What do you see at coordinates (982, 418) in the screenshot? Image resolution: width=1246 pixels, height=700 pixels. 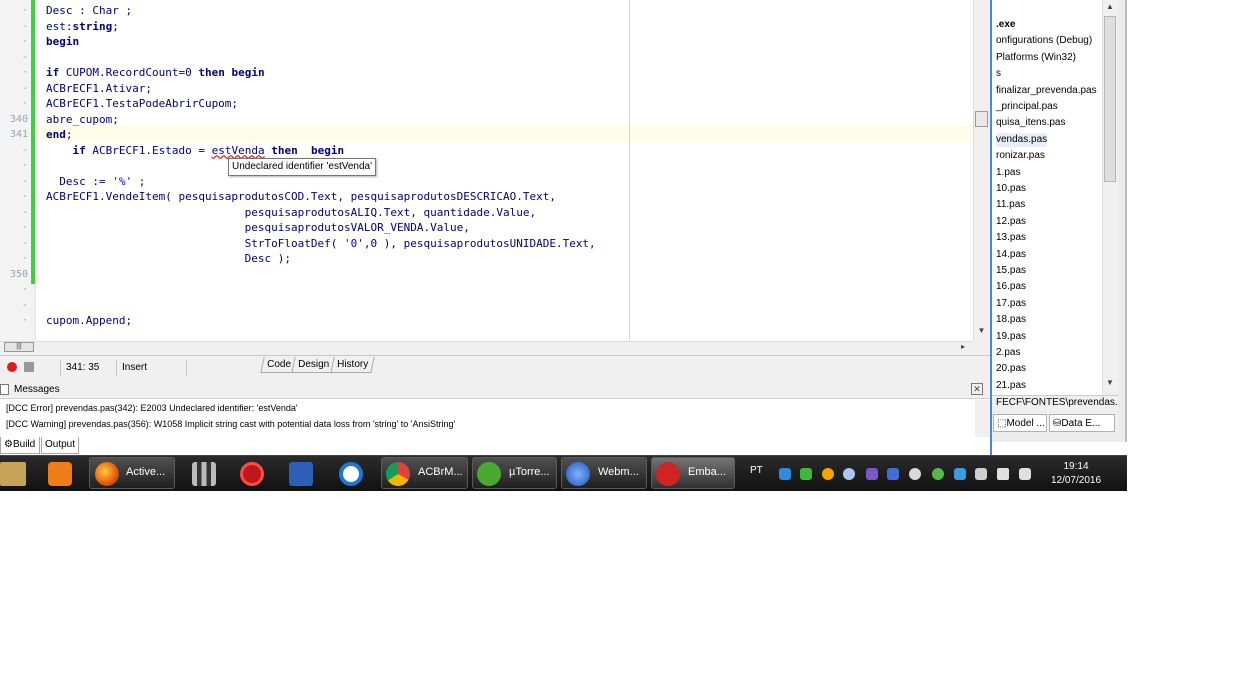 I see `messages-scrollbar` at bounding box center [982, 418].